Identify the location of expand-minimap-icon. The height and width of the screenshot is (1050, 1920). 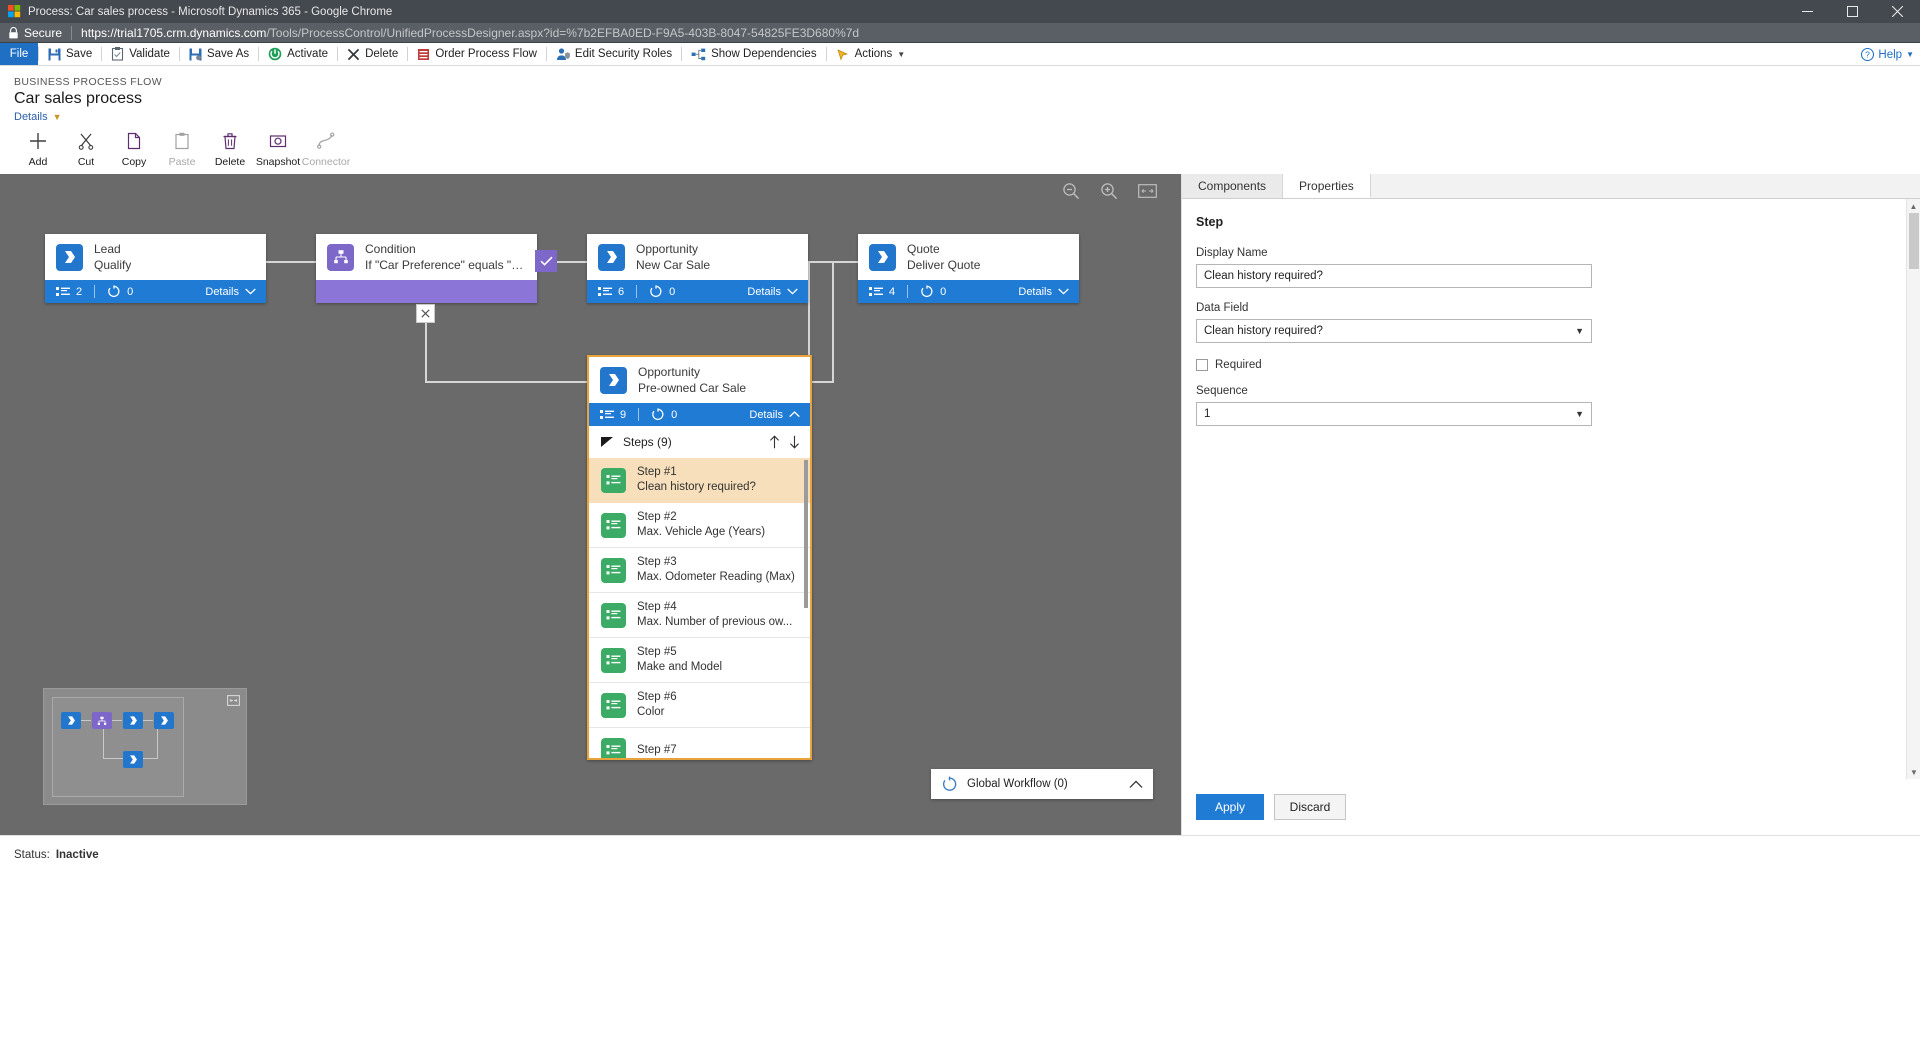
(233, 700).